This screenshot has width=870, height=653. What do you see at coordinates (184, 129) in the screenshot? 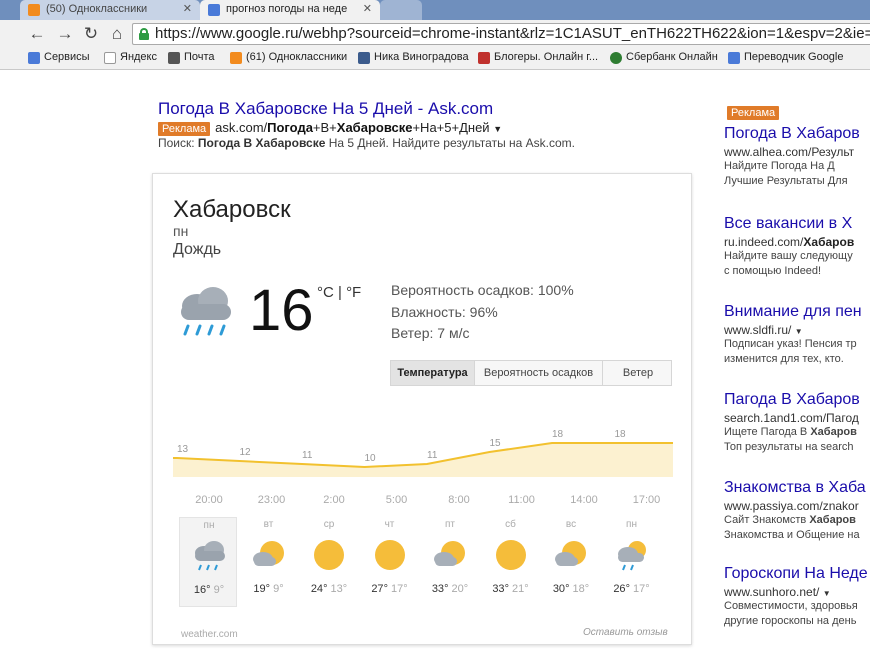
I see `ad-badge: Реклама` at bounding box center [184, 129].